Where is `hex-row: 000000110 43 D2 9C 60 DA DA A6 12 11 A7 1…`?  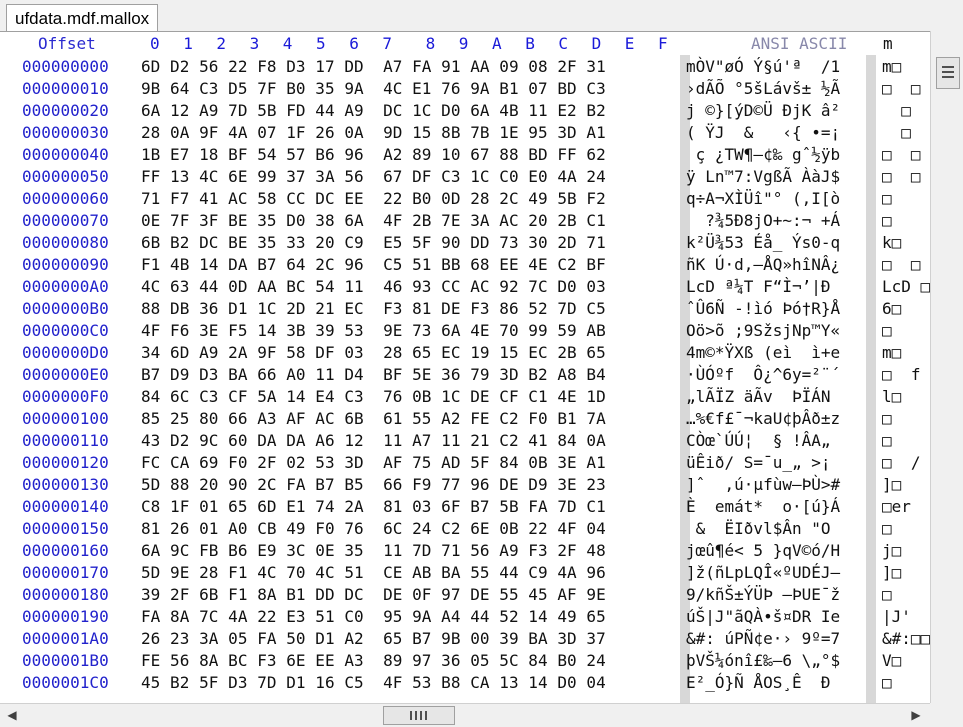
hex-row: 000000110 43 D2 9C 60 DA DA A6 12 11 A7 1… is located at coordinates (465, 440).